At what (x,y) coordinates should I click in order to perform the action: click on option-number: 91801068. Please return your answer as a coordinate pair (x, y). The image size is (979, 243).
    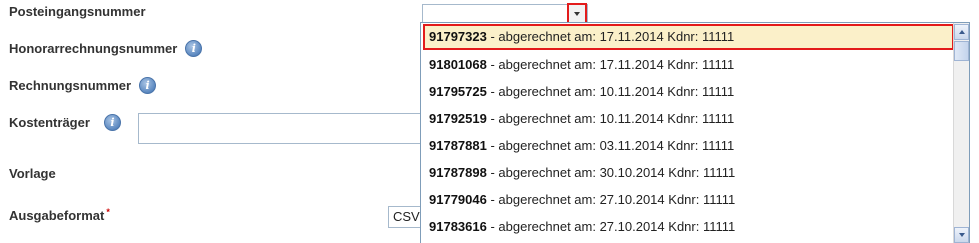
    Looking at the image, I should click on (458, 64).